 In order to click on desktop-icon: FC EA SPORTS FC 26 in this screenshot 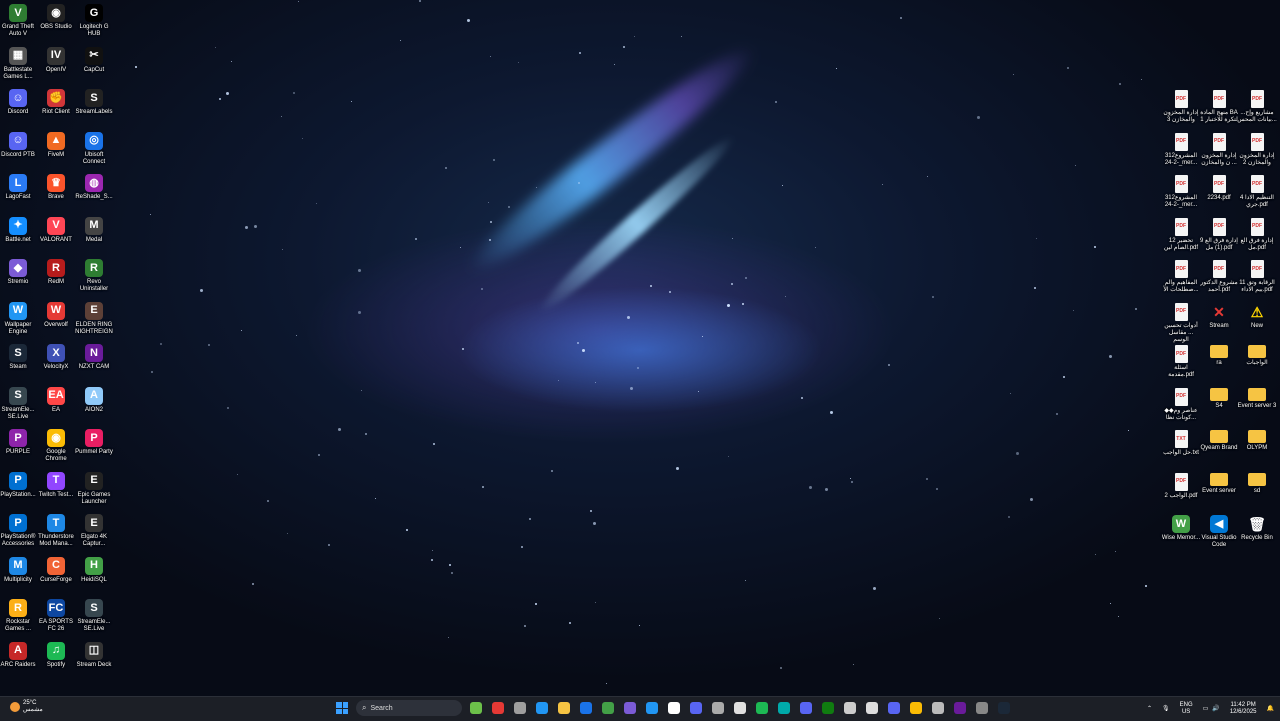, I will do `click(56, 616)`.